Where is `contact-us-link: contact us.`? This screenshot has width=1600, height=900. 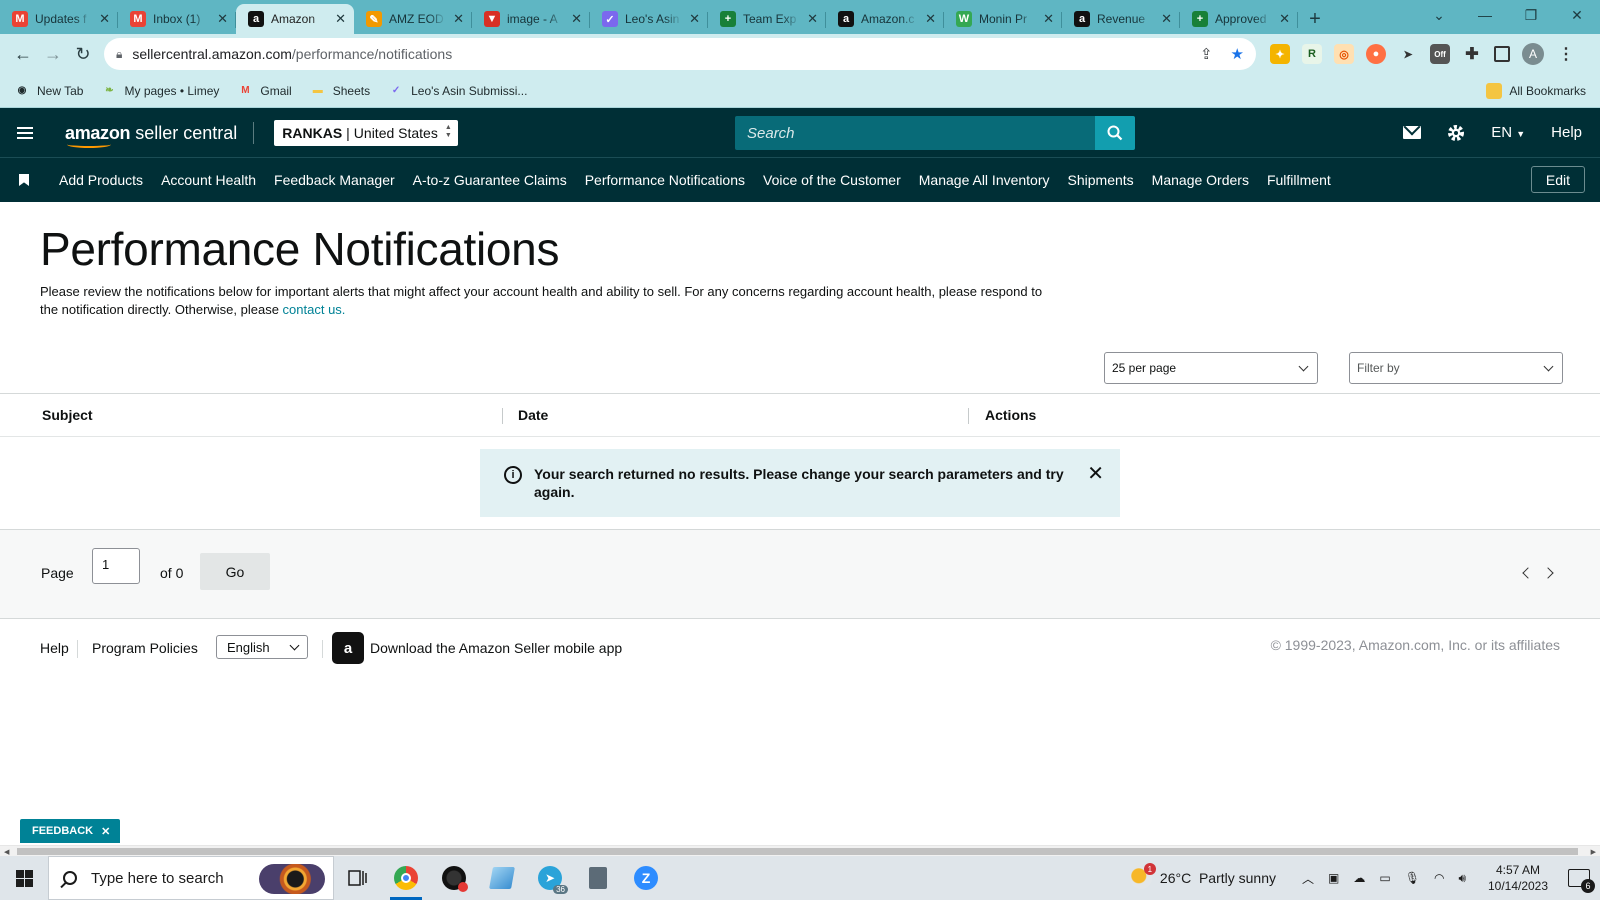
contact-us-link: contact us. is located at coordinates (314, 309).